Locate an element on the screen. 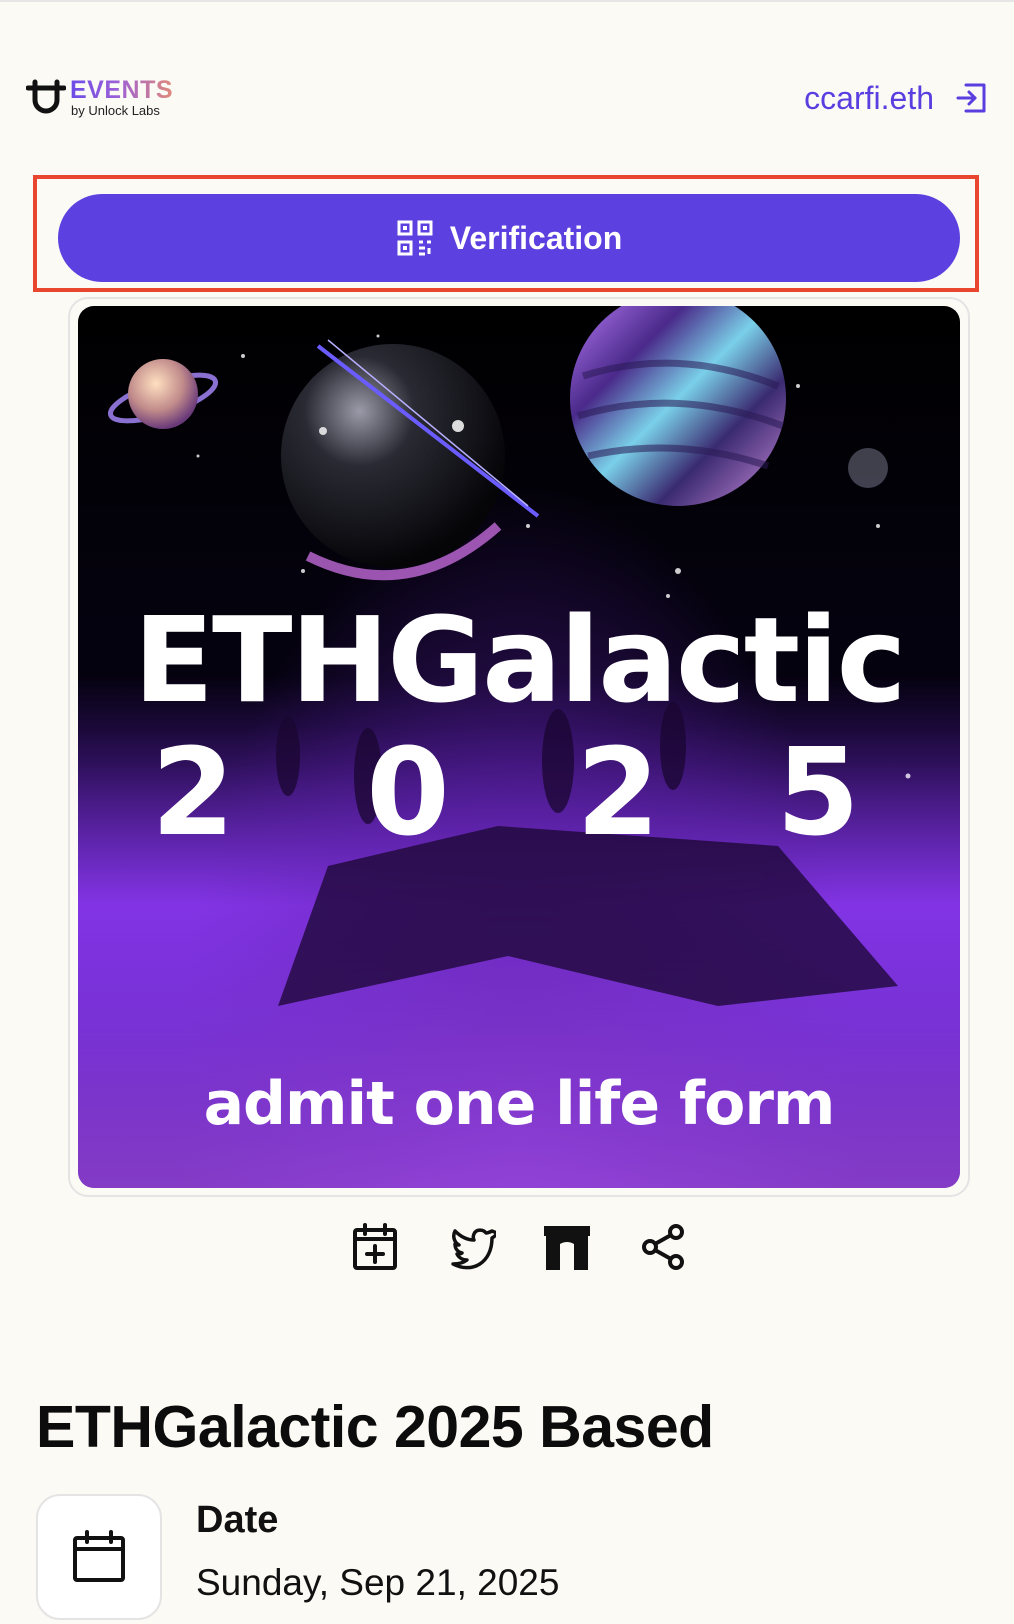  share-icon is located at coordinates (663, 1247).